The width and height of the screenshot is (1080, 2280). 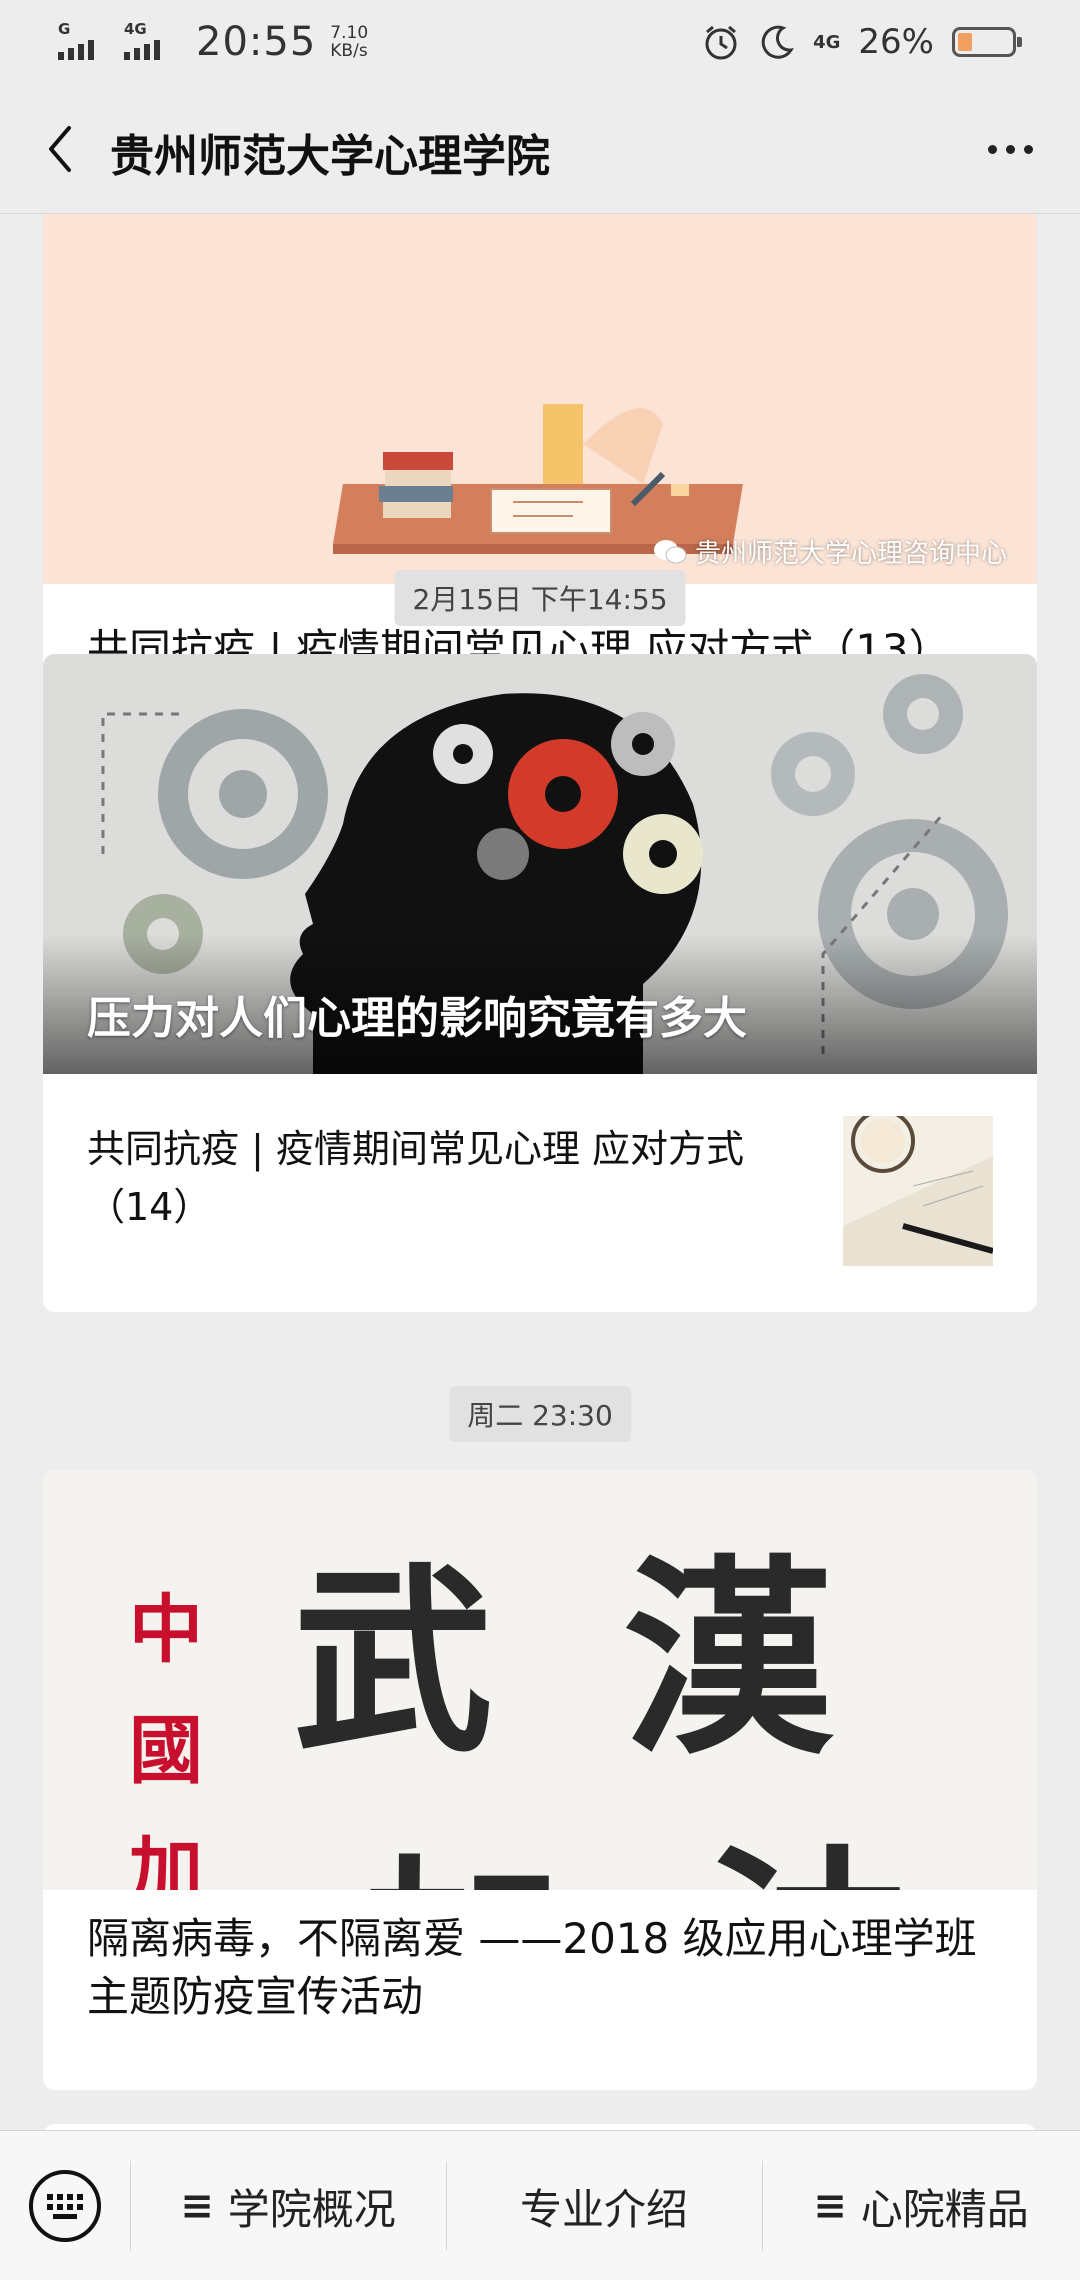 I want to click on cover-watermark: 贵州师范大学心理咨询中心, so click(x=830, y=551).